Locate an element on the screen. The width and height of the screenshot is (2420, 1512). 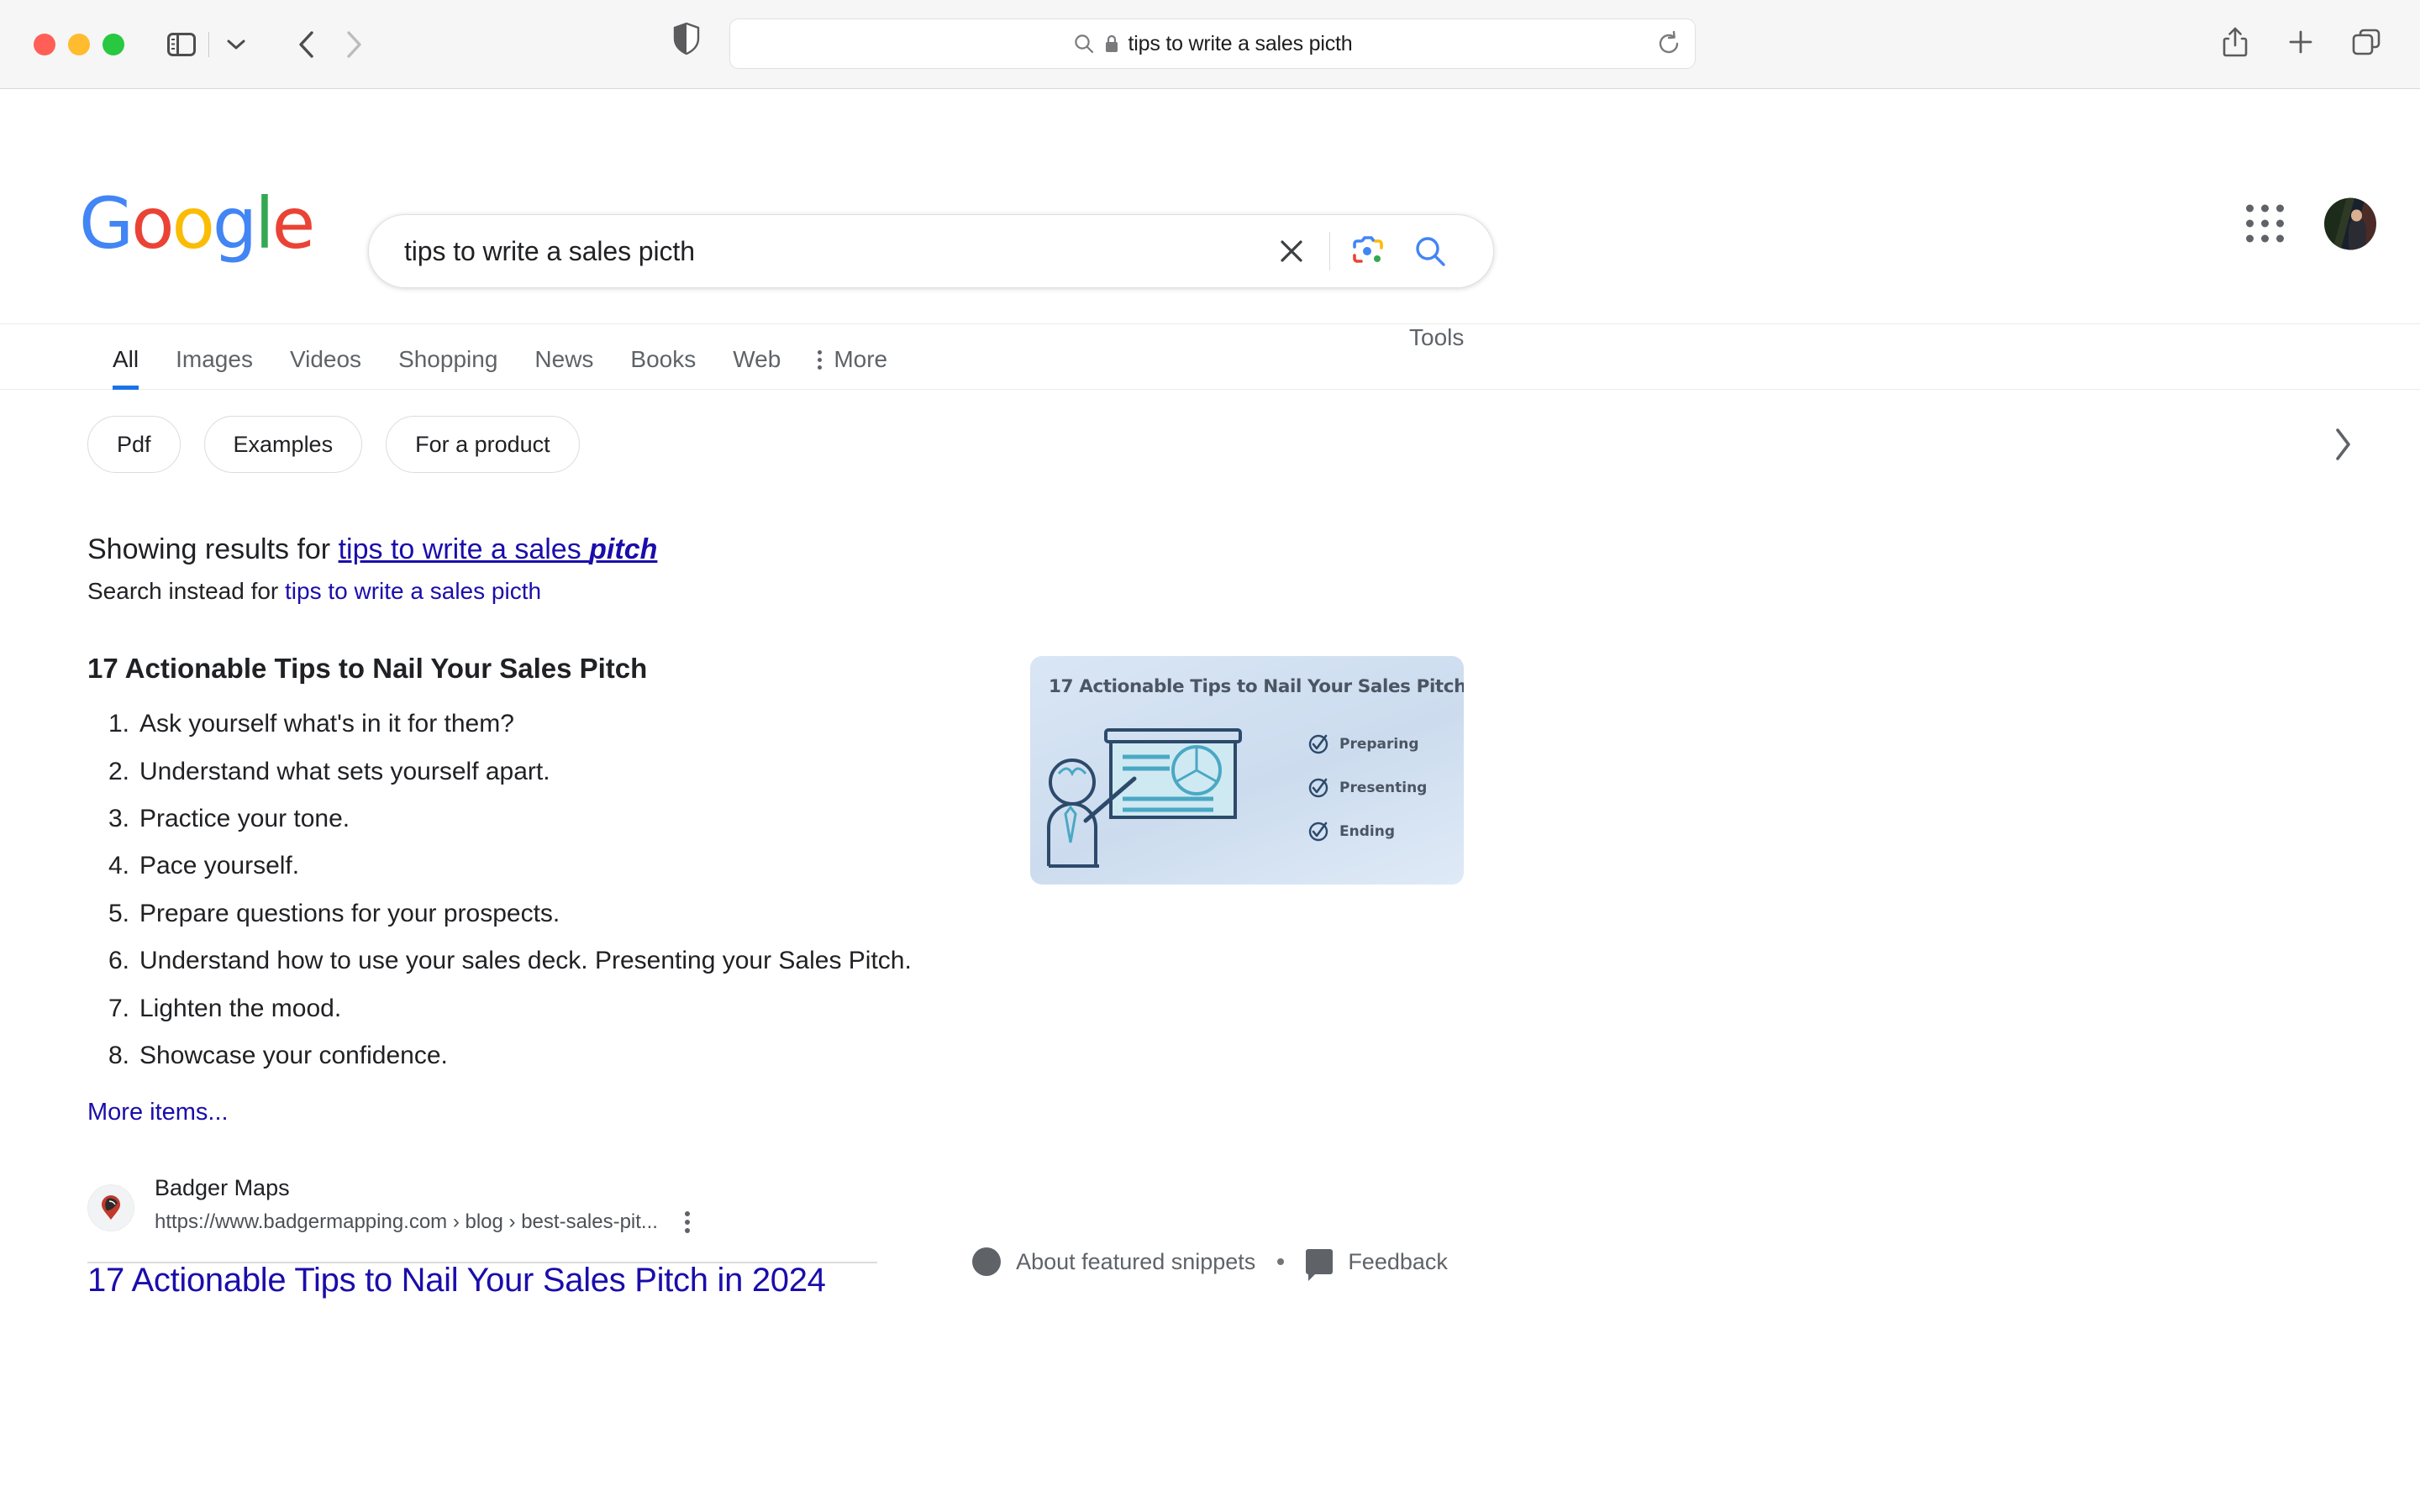
help-question-icon: ? is located at coordinates (987, 1262).